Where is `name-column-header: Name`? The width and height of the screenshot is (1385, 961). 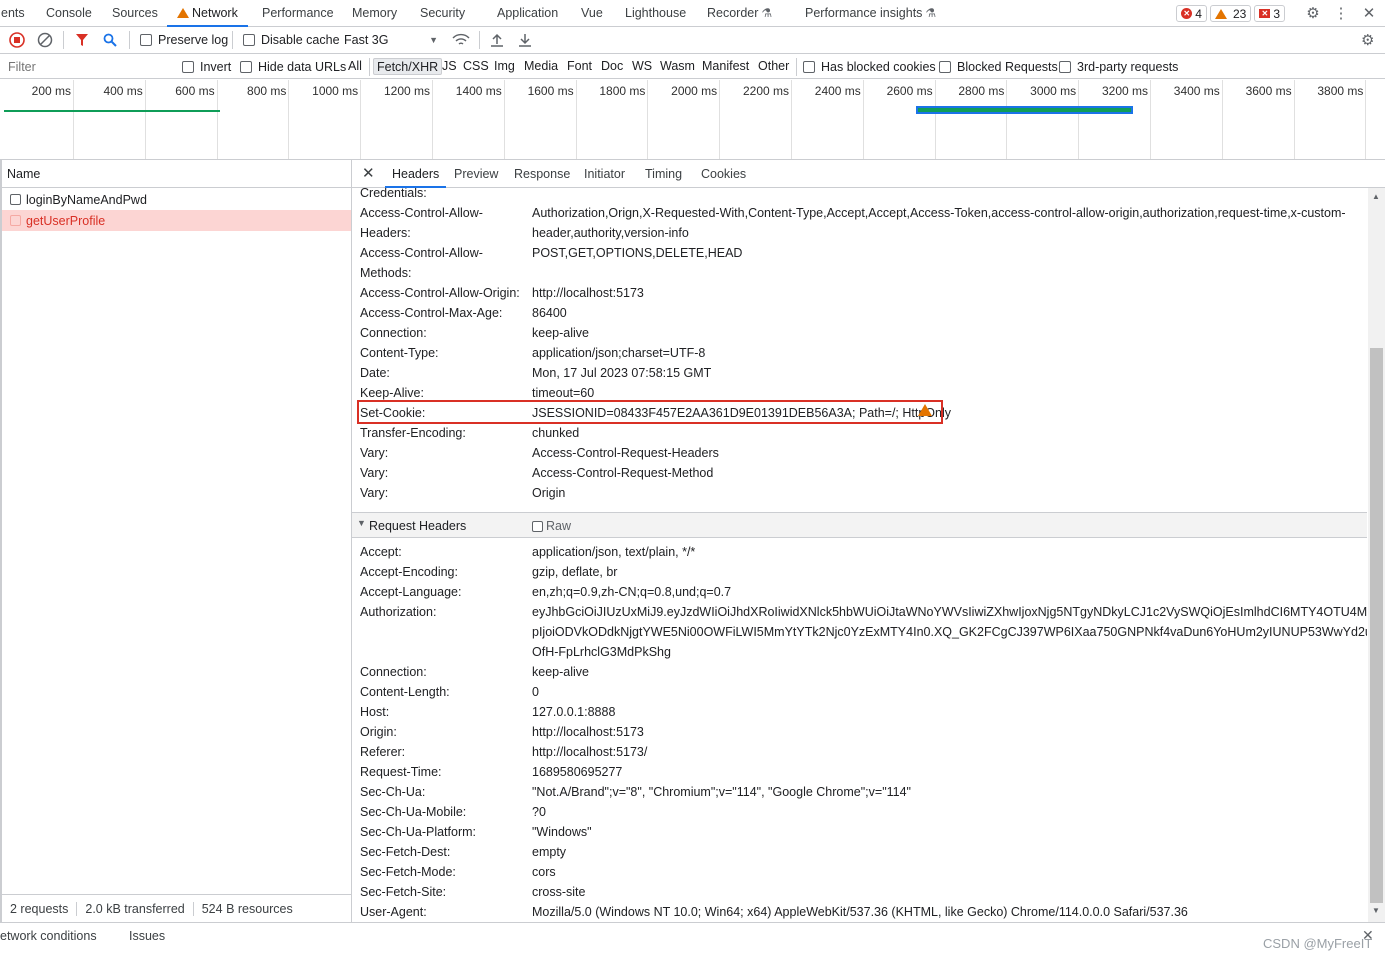 name-column-header: Name is located at coordinates (176, 174).